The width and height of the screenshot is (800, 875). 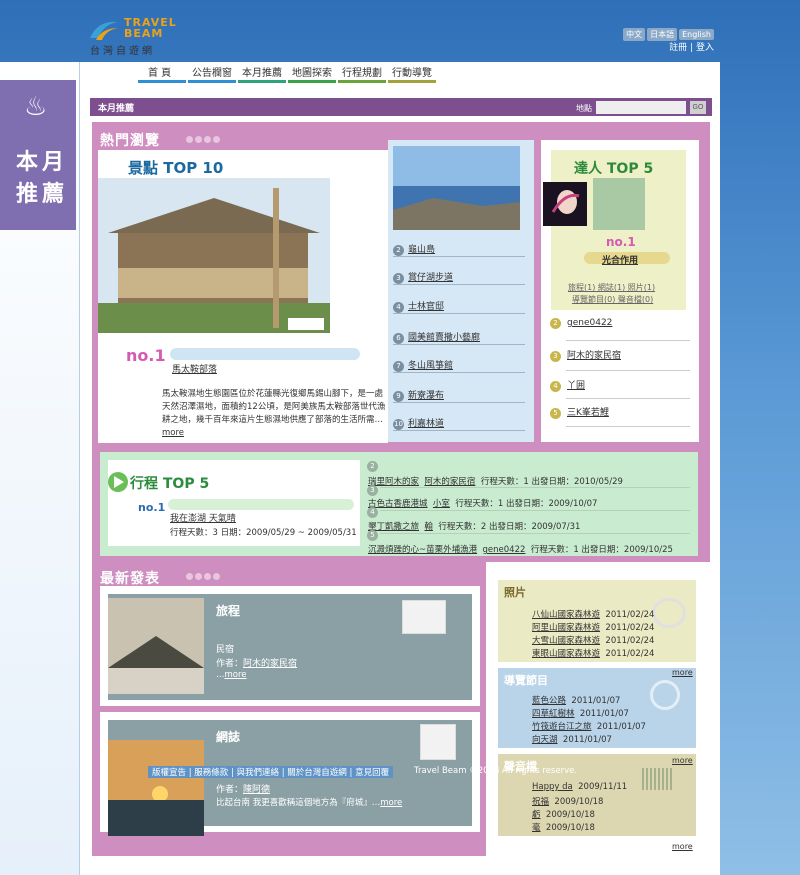 I want to click on popular-title: 熱門瀏覽, so click(x=130, y=141).